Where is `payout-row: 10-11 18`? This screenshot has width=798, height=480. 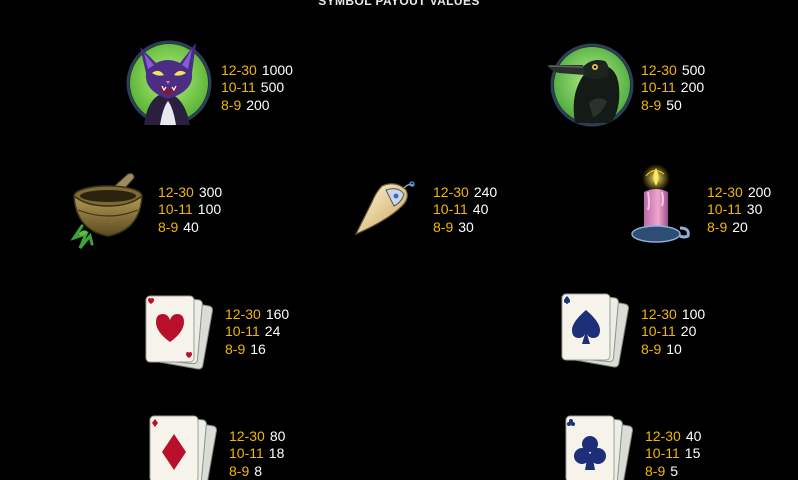 payout-row: 10-11 18 is located at coordinates (257, 453).